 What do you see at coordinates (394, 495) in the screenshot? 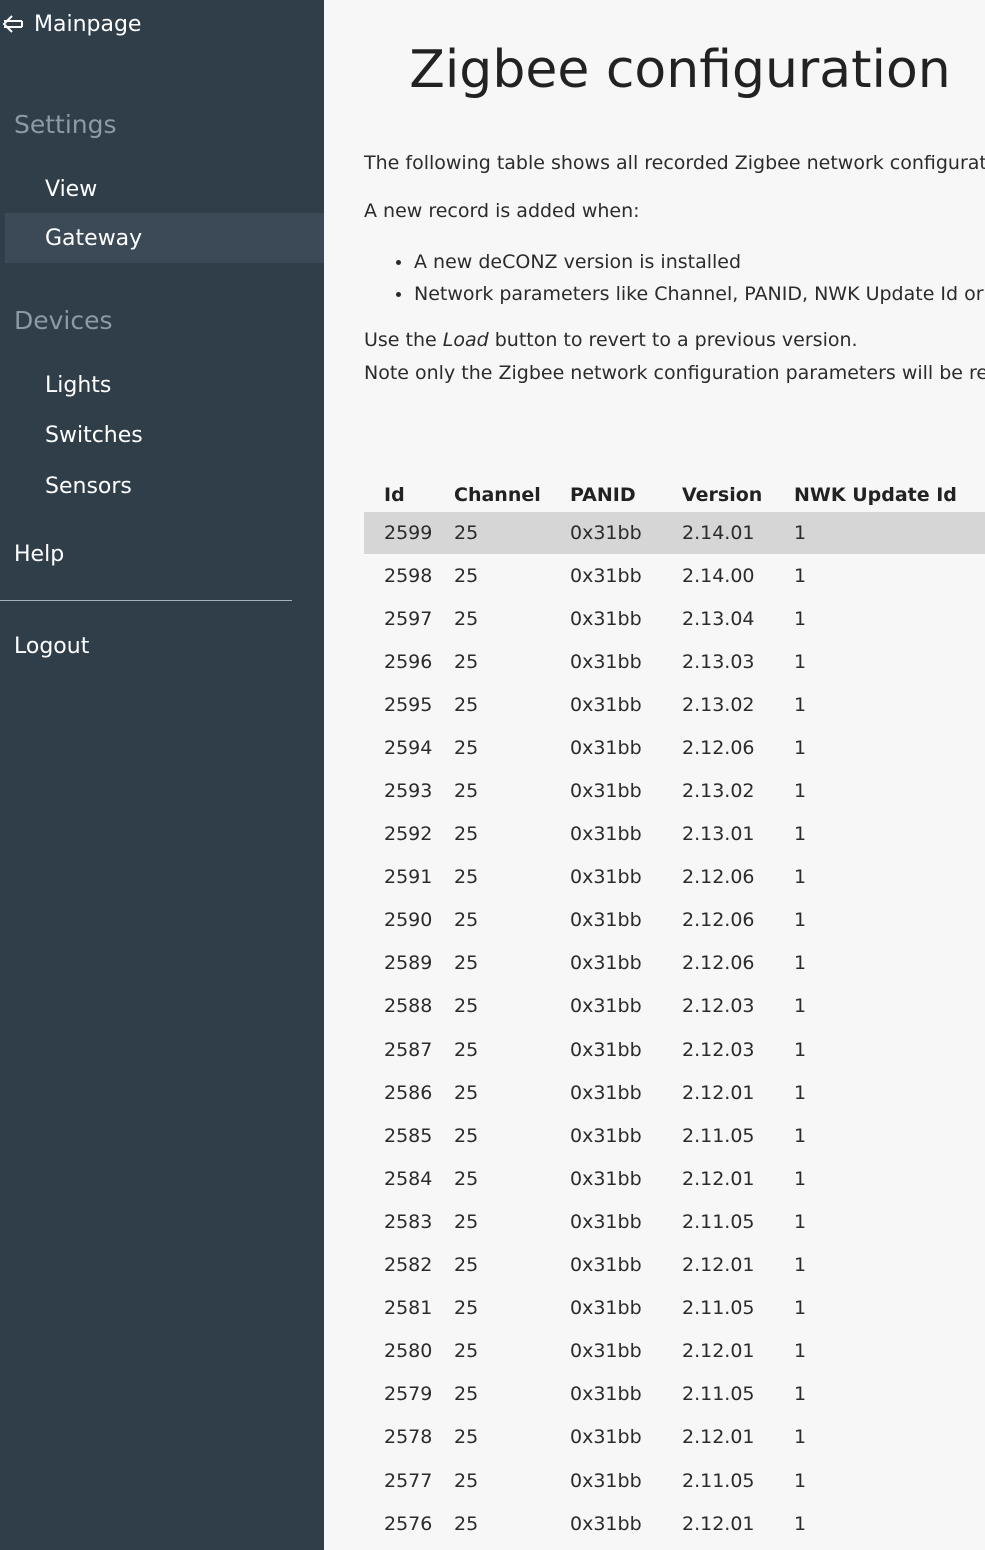
I see `column-header-id: Id` at bounding box center [394, 495].